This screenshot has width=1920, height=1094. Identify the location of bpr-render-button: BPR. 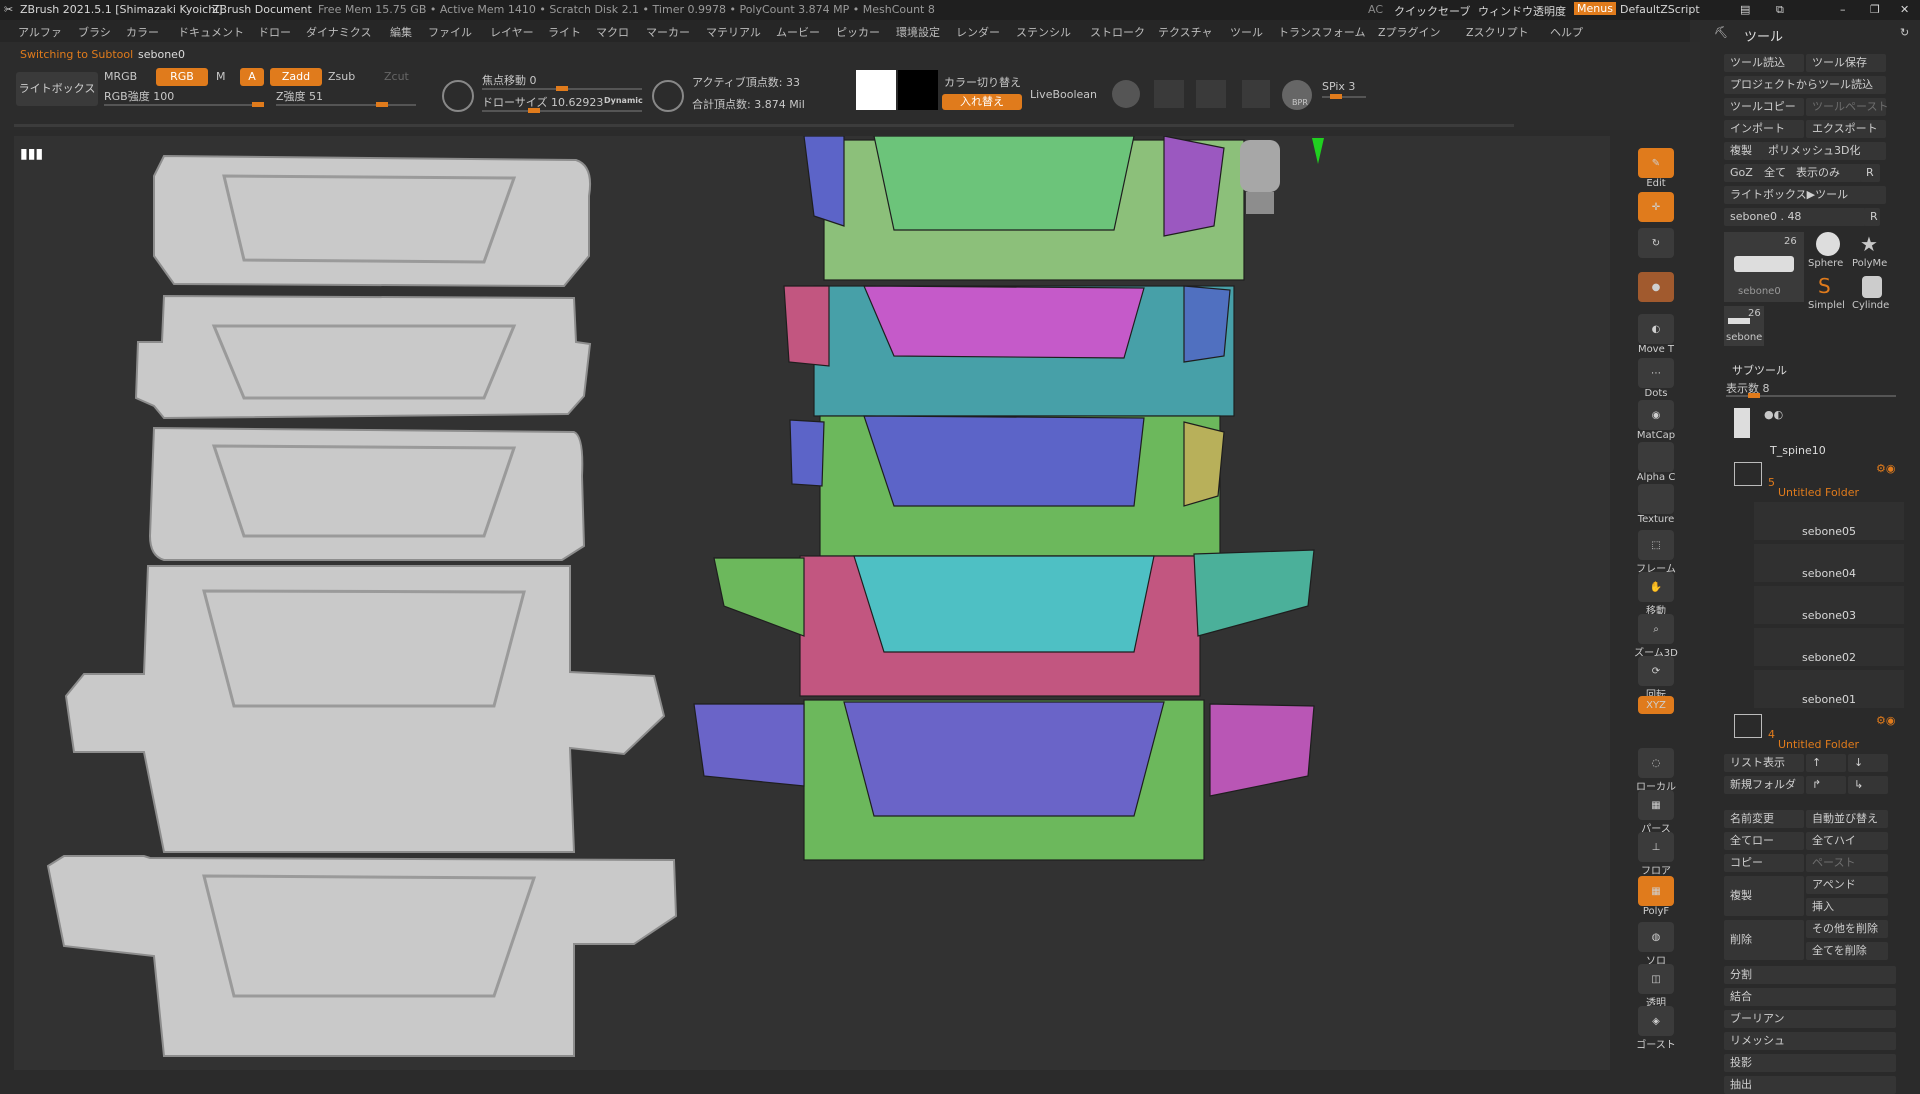
(1297, 95).